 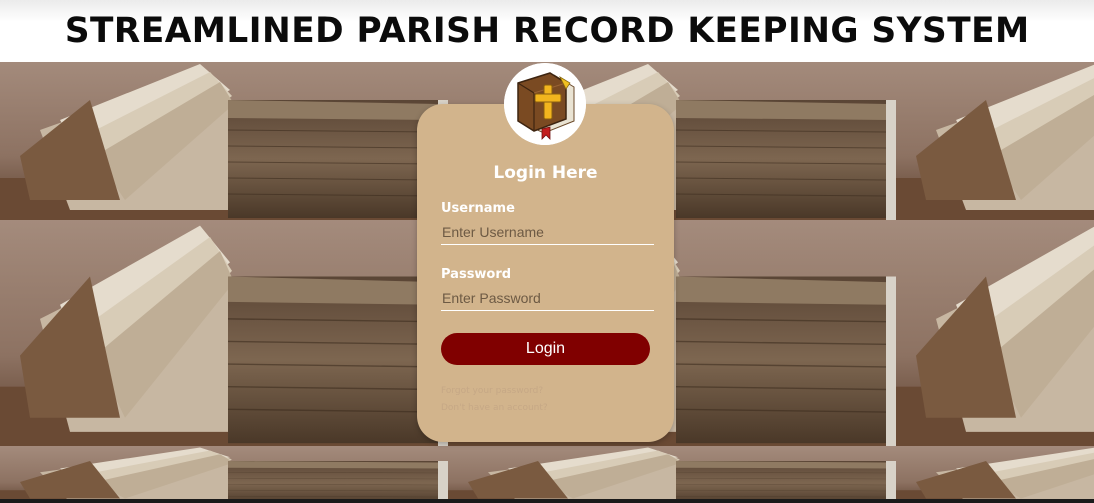 I want to click on signup-link: Don't have an account?, so click(x=494, y=408).